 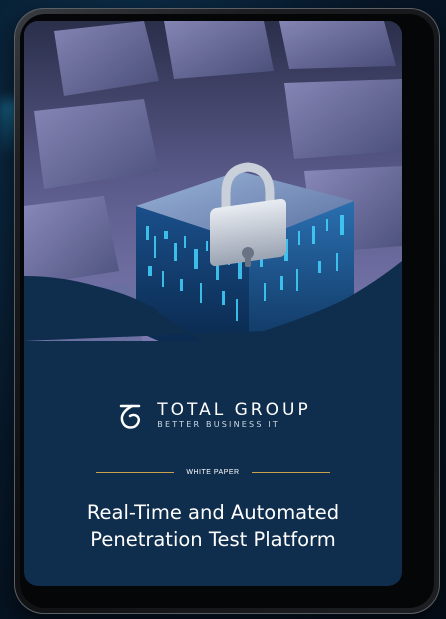 I want to click on title-line-2: Penetration Test Platform, so click(x=213, y=539).